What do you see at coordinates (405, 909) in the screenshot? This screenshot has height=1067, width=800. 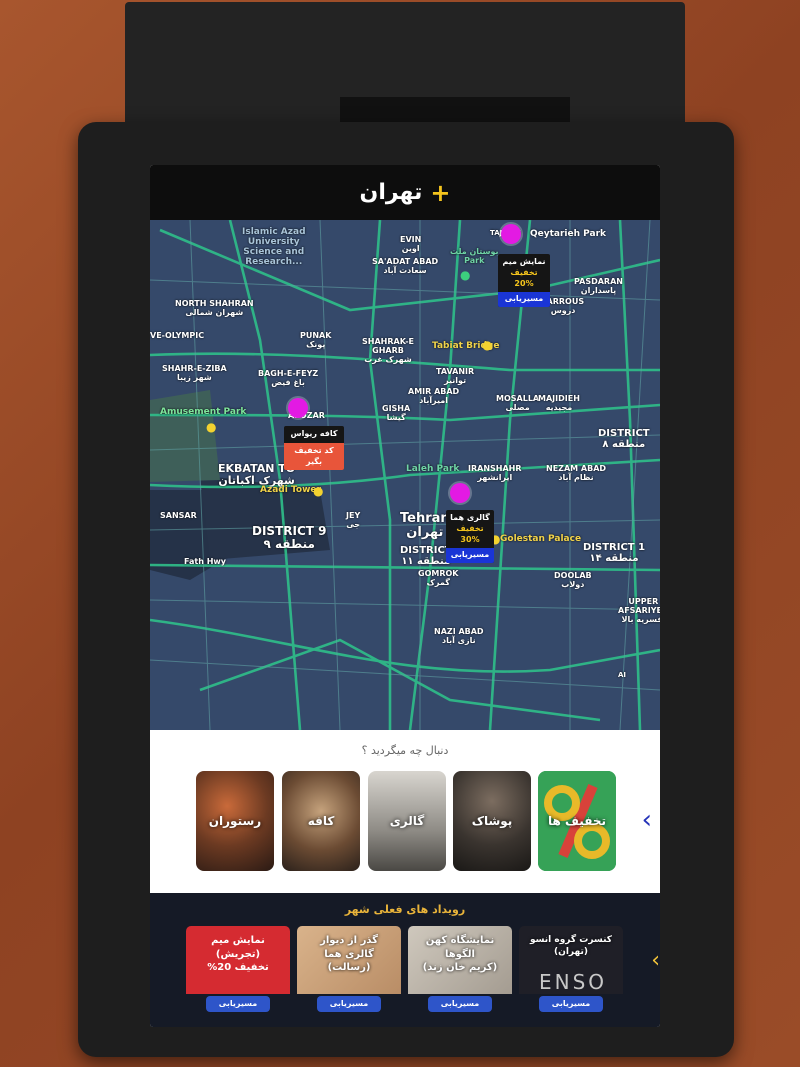 I see `events-title: رویداد های فعلی شهر` at bounding box center [405, 909].